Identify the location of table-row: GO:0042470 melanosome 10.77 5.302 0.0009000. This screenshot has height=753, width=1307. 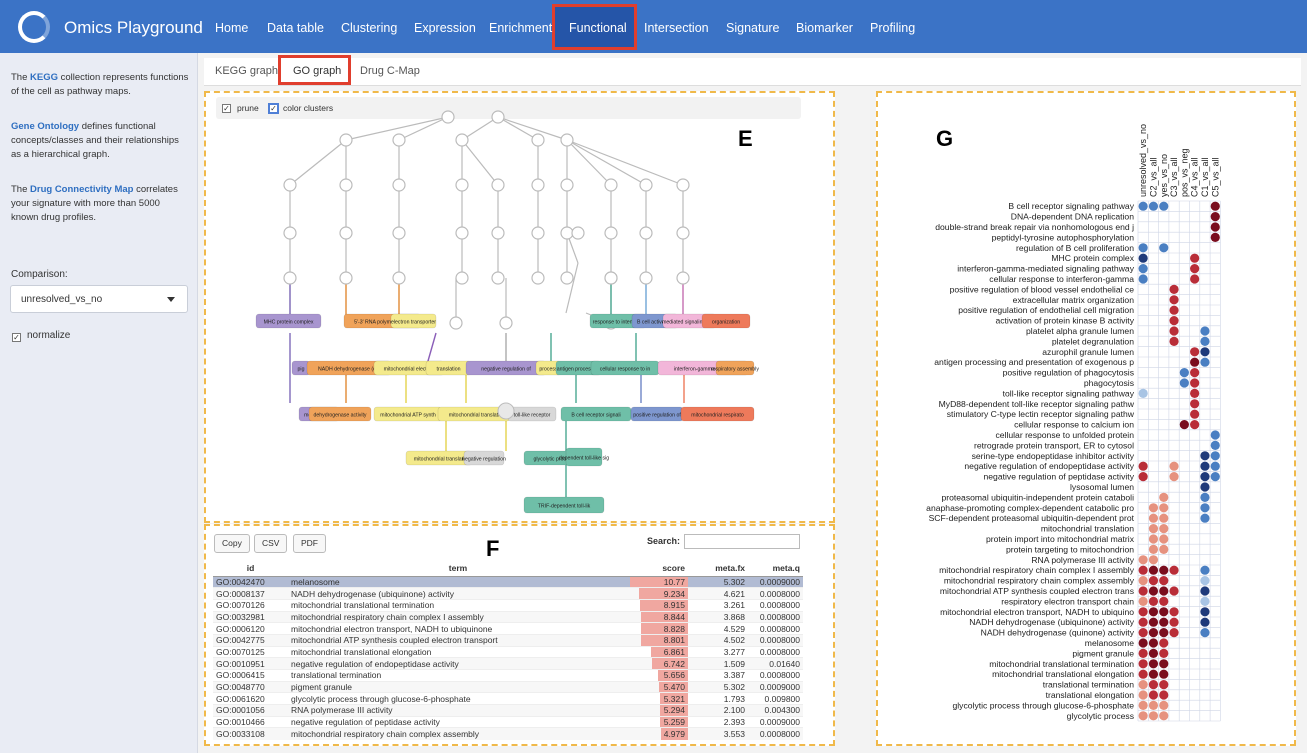
(508, 581).